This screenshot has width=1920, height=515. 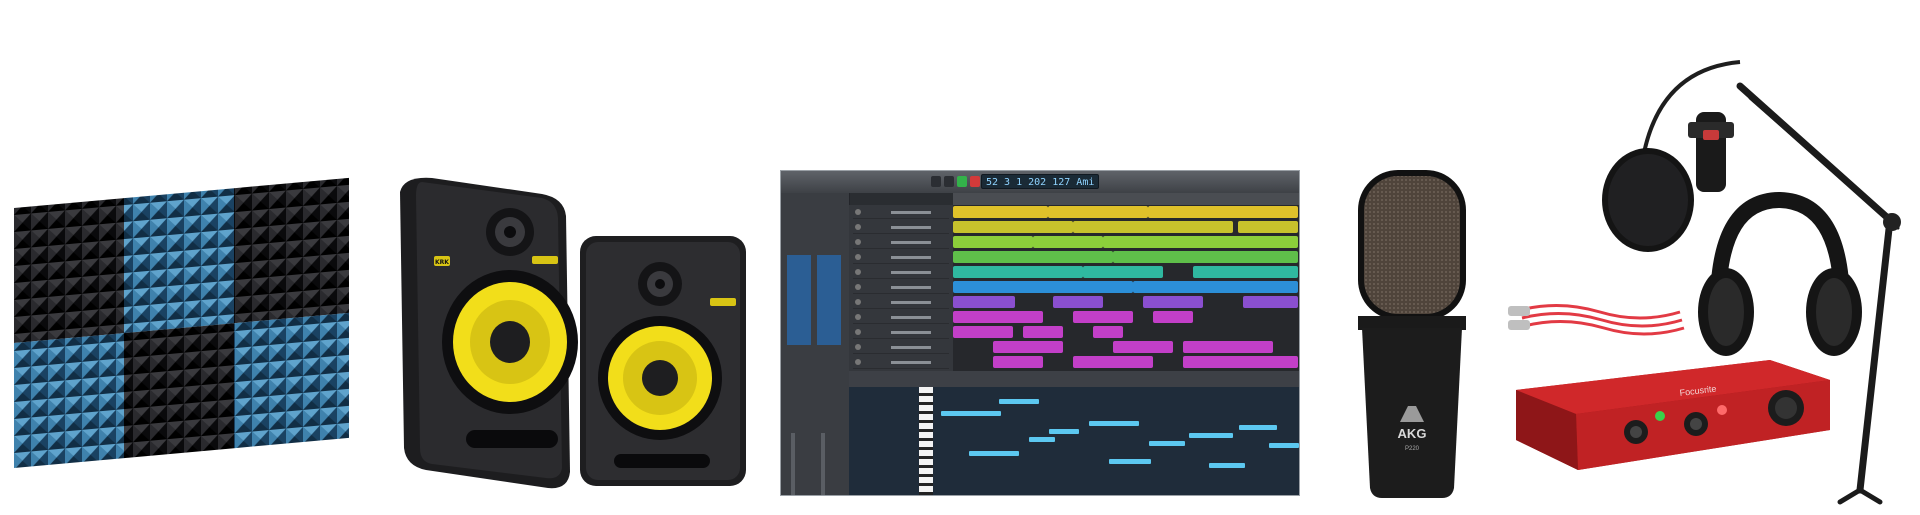 I want to click on daw-inspector, so click(x=815, y=344).